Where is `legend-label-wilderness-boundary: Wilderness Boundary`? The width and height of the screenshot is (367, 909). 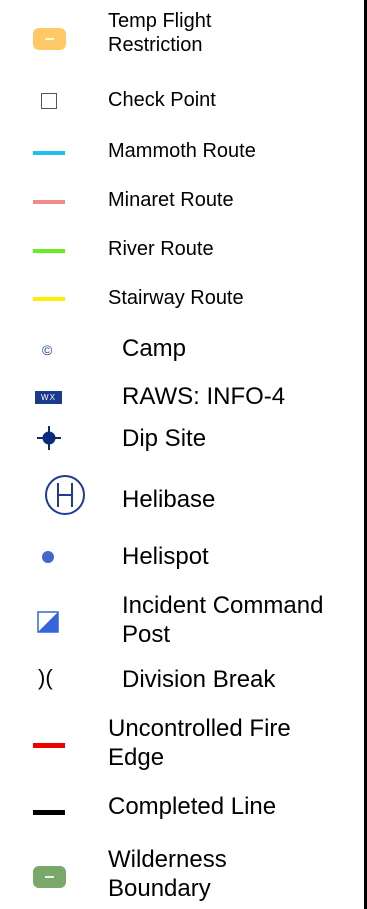 legend-label-wilderness-boundary: Wilderness Boundary is located at coordinates (167, 874).